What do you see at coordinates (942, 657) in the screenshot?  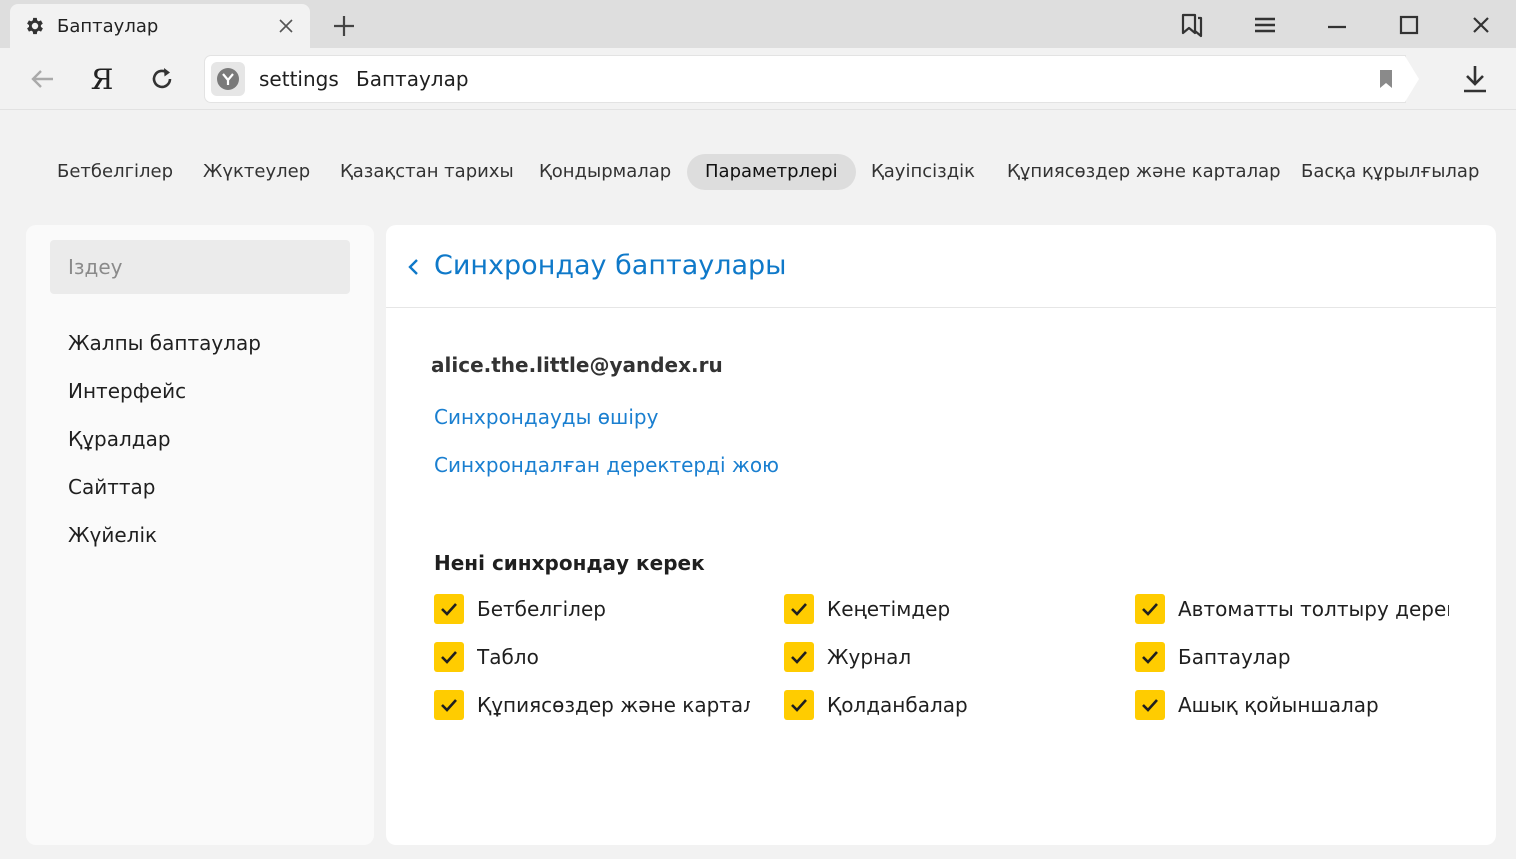 I see `sync-checkbox-history: Журнал` at bounding box center [942, 657].